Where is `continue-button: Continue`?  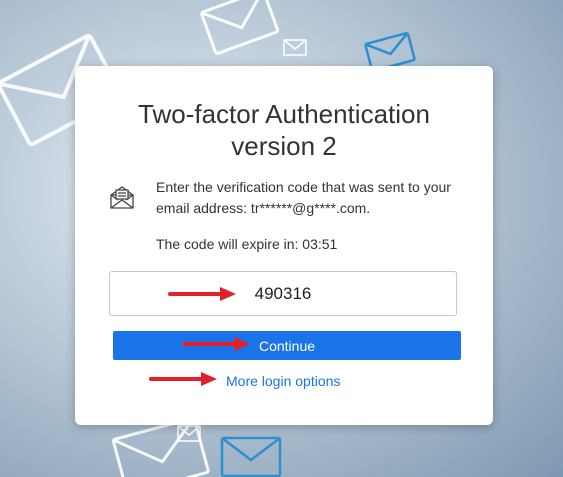 continue-button: Continue is located at coordinates (287, 345).